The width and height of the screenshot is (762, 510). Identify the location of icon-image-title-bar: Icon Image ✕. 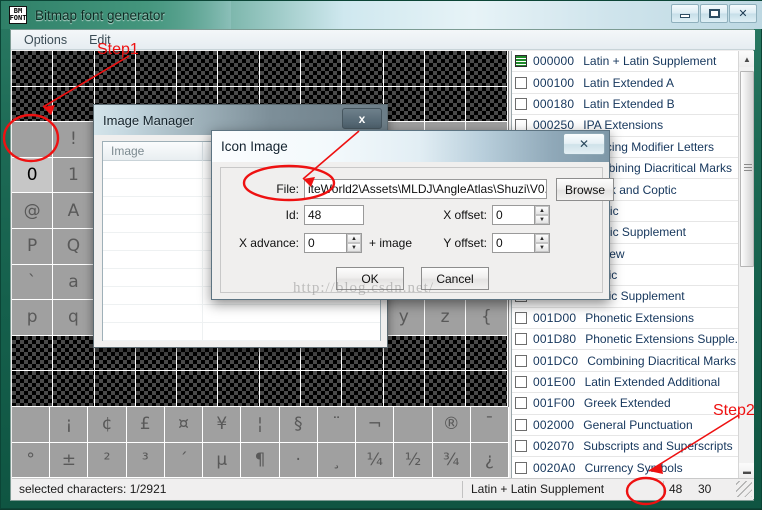
(410, 146).